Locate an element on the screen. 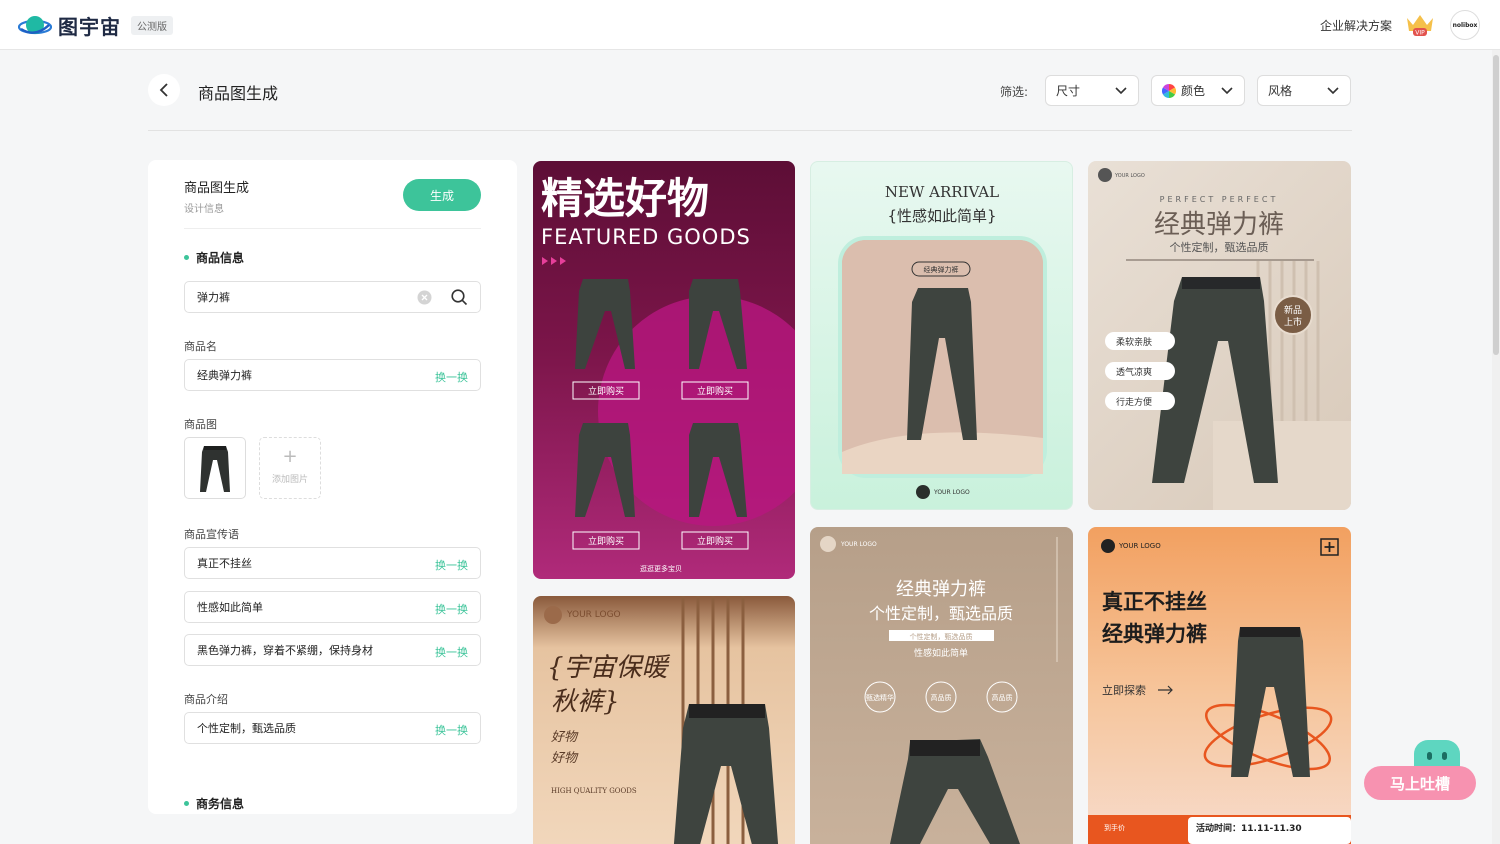  top-bar: 图宇宙 公测版 企业解决方案 VIP nolibox is located at coordinates (750, 25).